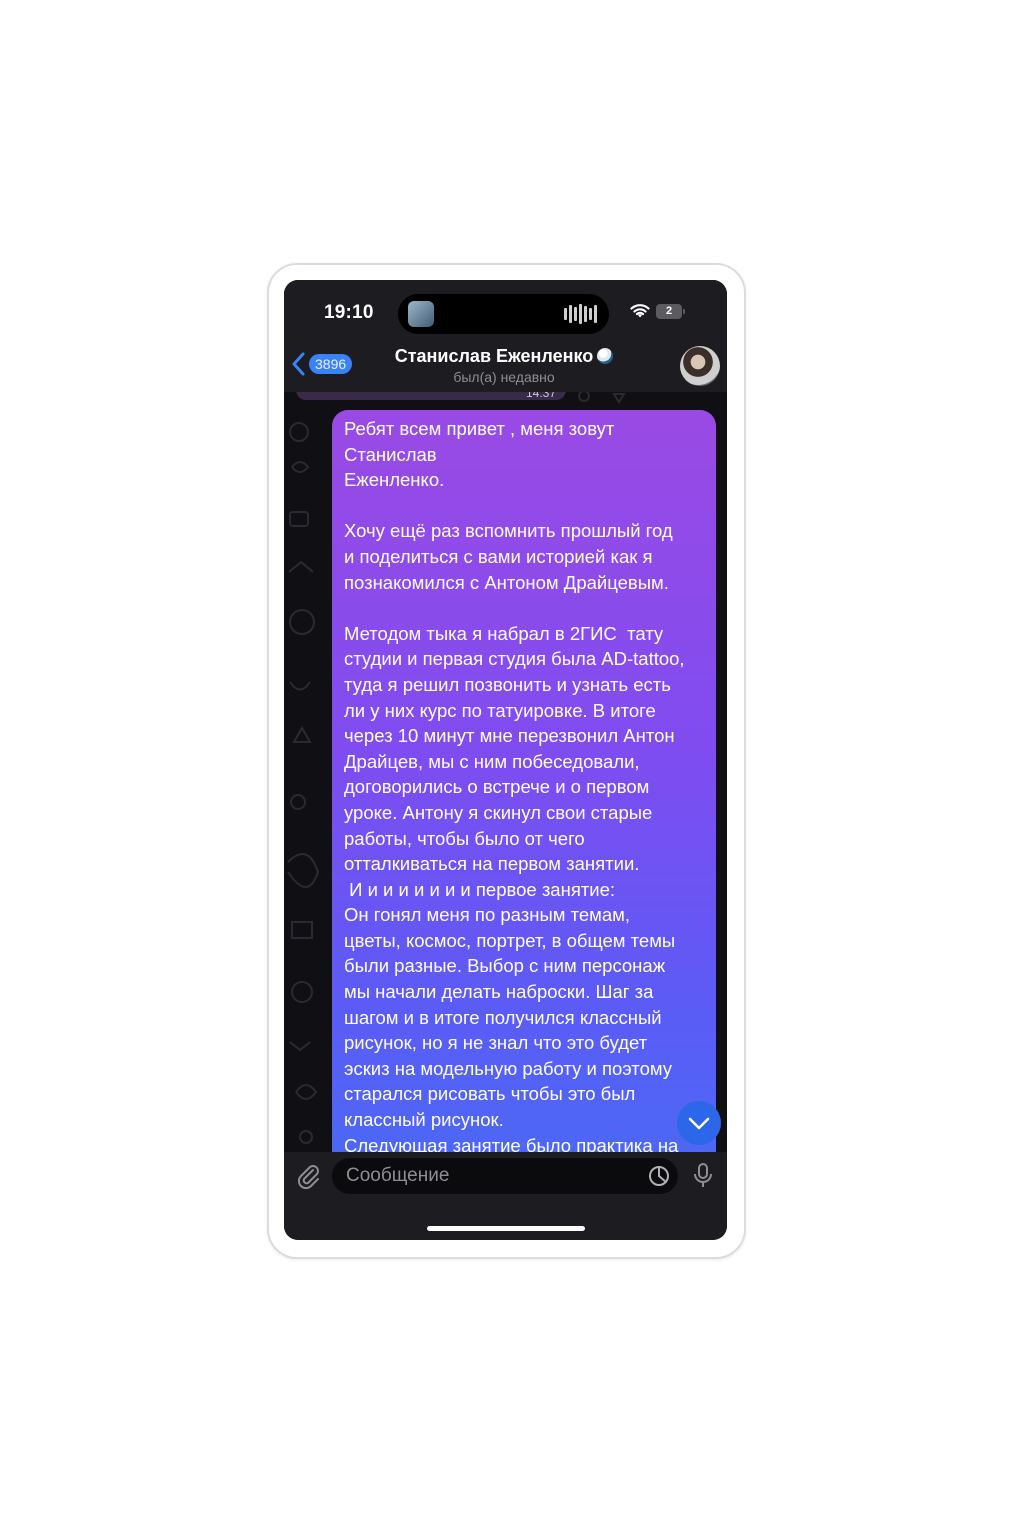 The image size is (1011, 1528). Describe the element at coordinates (700, 366) in the screenshot. I see `avatar` at that location.